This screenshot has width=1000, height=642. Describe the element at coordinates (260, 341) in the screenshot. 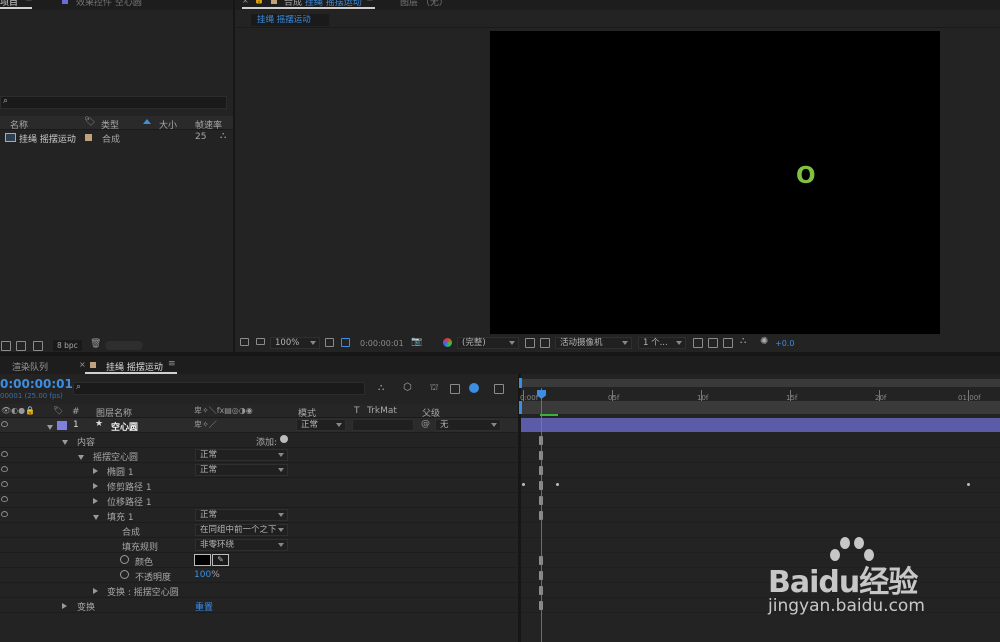

I see `monitor-icon` at that location.